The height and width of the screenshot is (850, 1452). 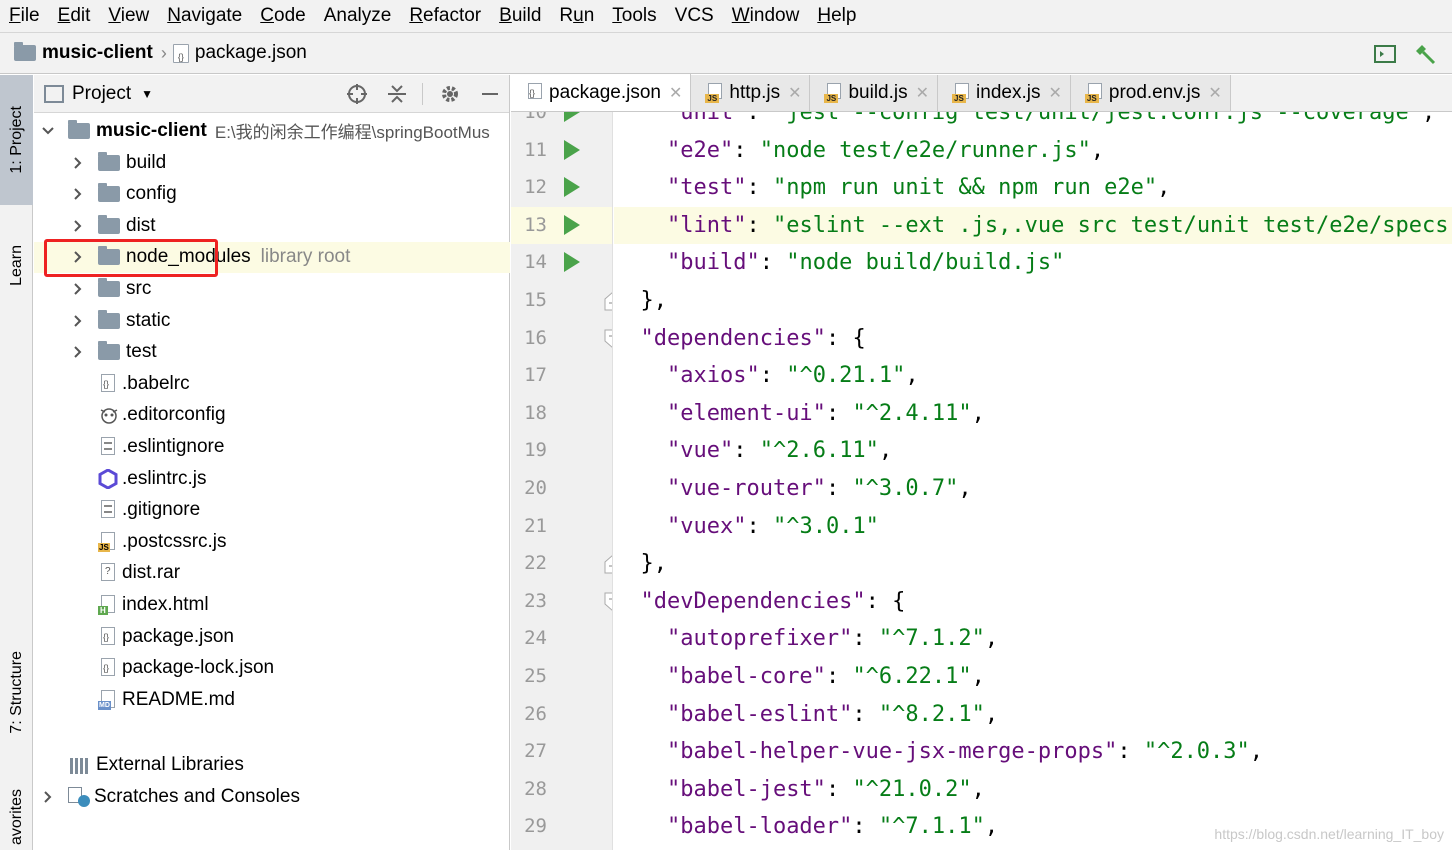 I want to click on line-number: 20, so click(x=535, y=488).